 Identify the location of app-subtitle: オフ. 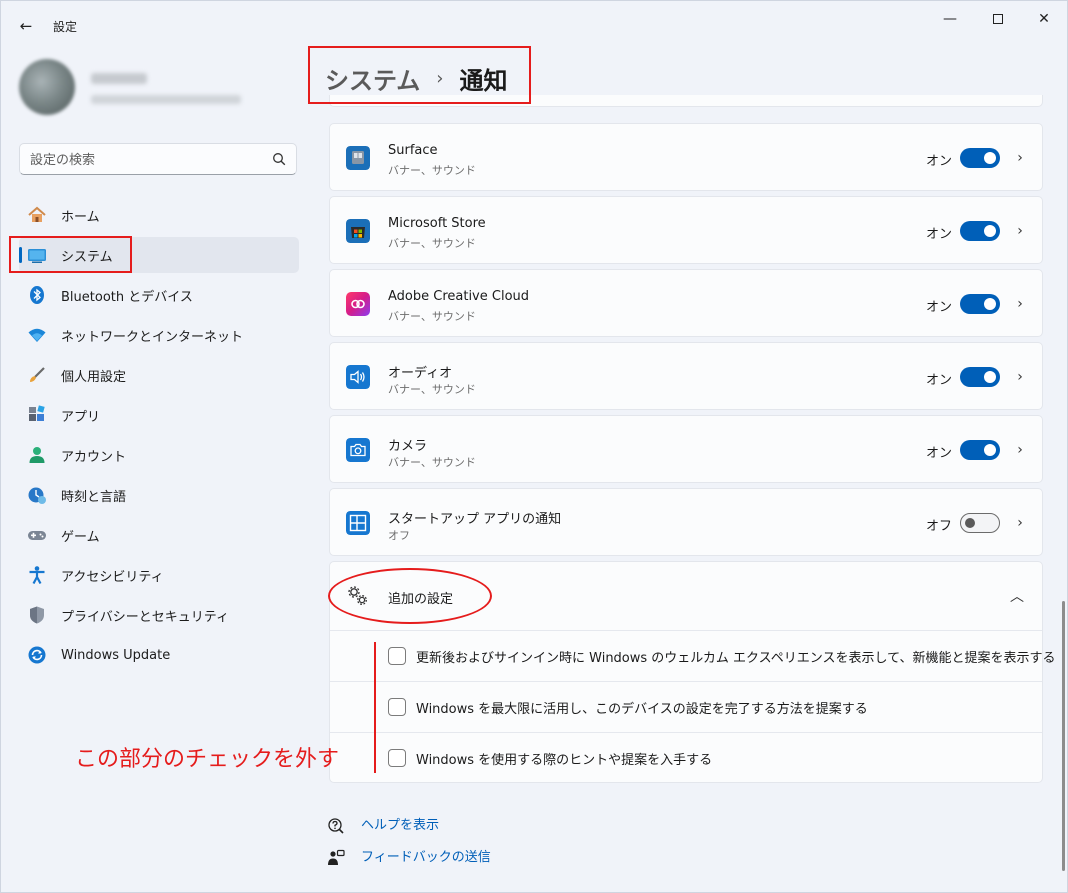
(399, 535).